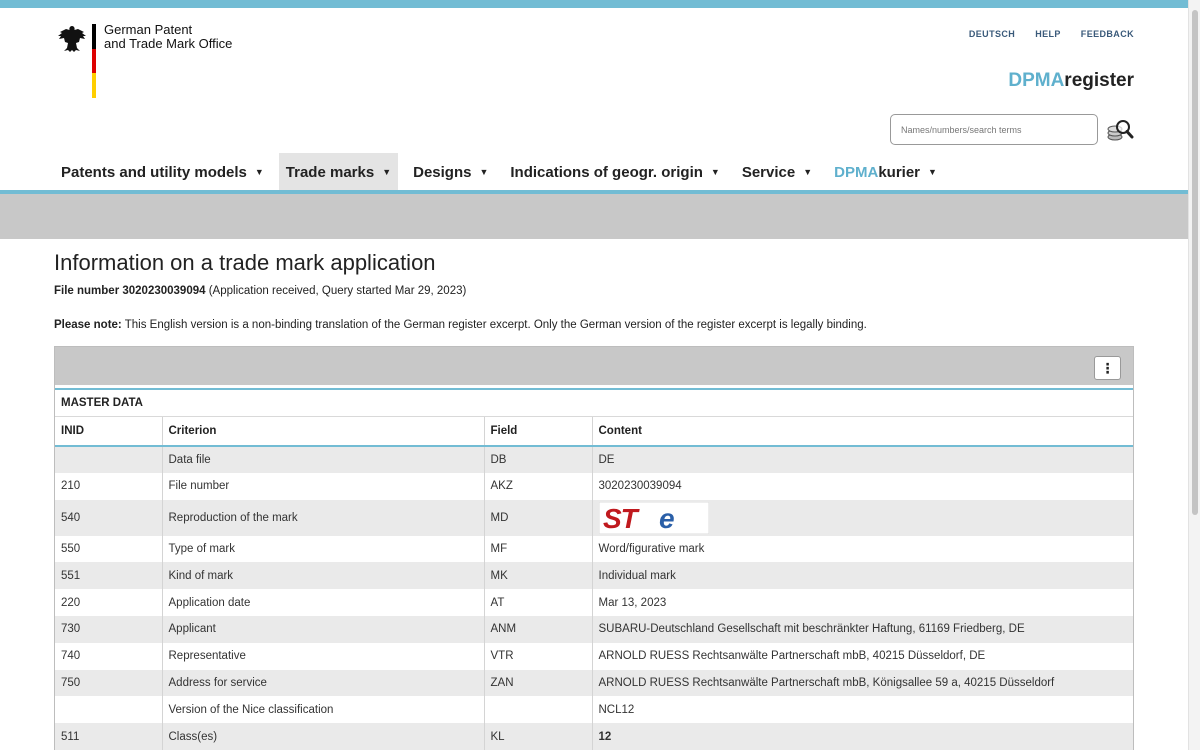  I want to click on cell-inid: 740, so click(109, 656).